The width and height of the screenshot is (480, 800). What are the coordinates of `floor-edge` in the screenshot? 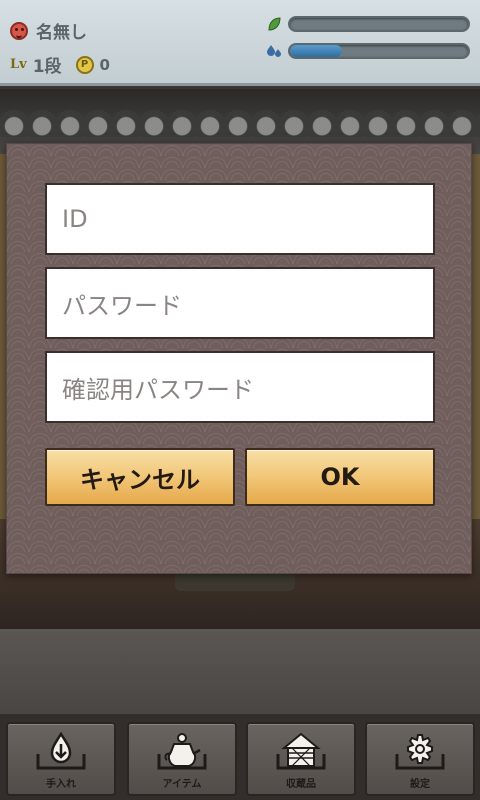 It's located at (240, 671).